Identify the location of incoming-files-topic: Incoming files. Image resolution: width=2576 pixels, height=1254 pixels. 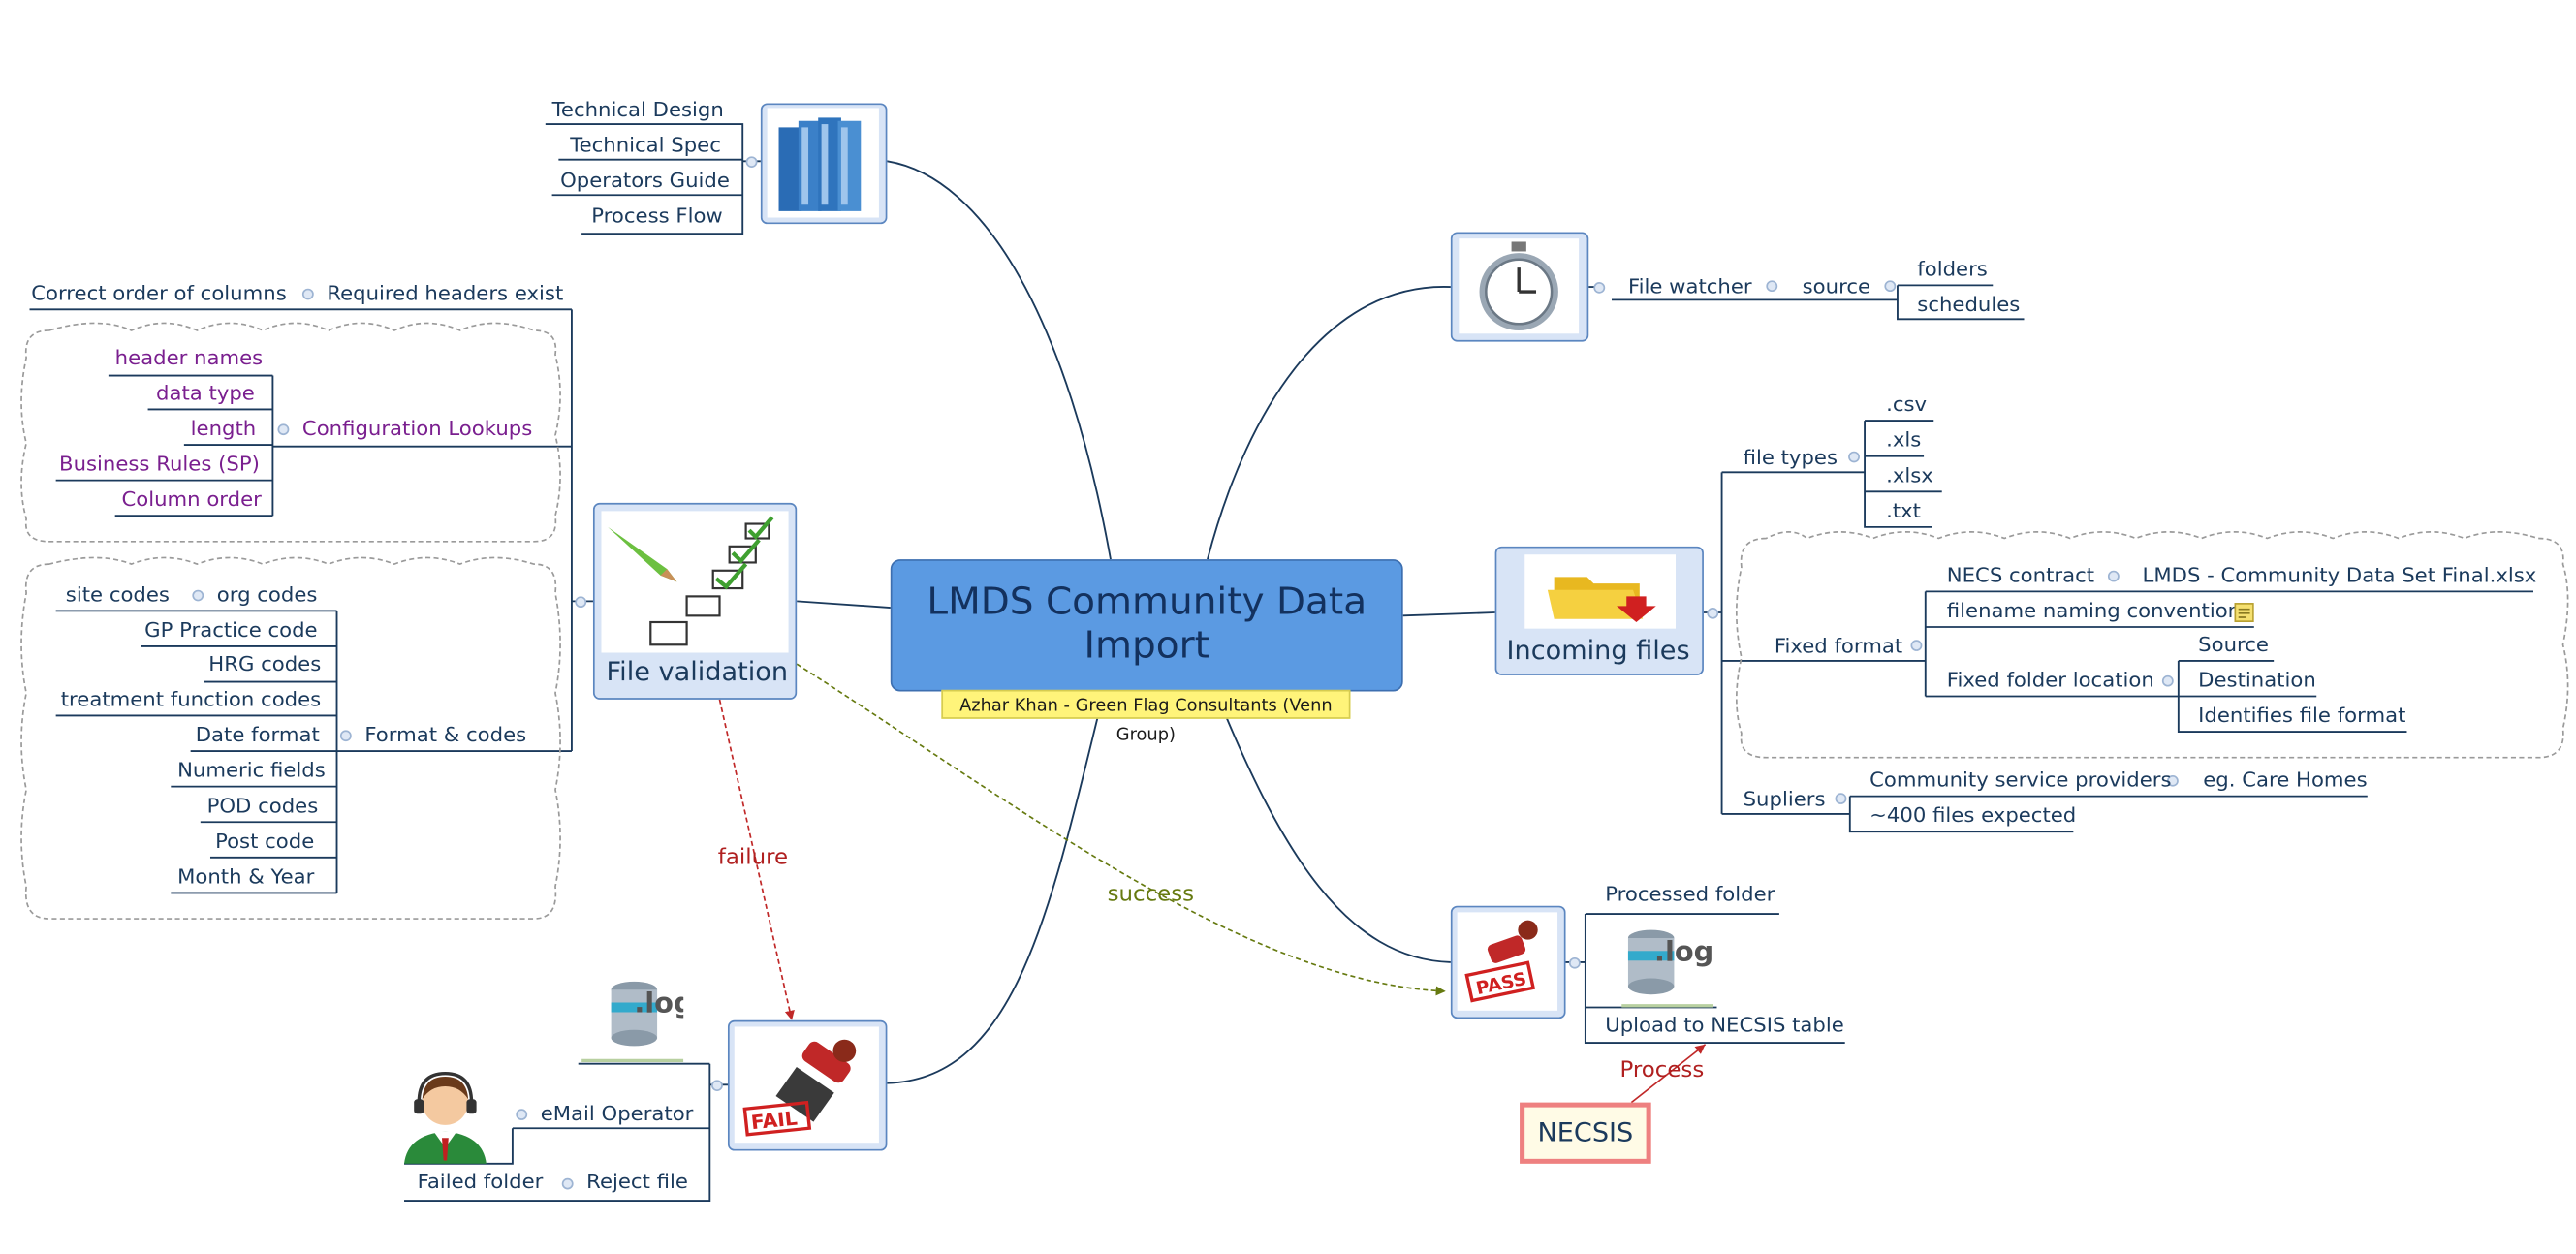
(1599, 610).